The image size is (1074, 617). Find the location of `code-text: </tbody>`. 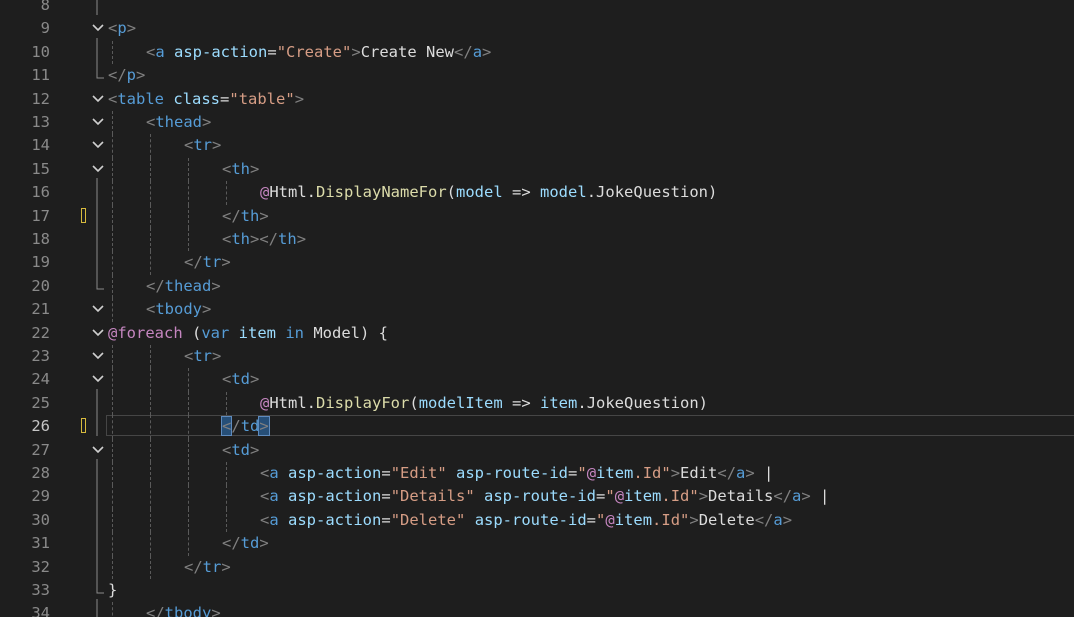

code-text: </tbody> is located at coordinates (183, 609).